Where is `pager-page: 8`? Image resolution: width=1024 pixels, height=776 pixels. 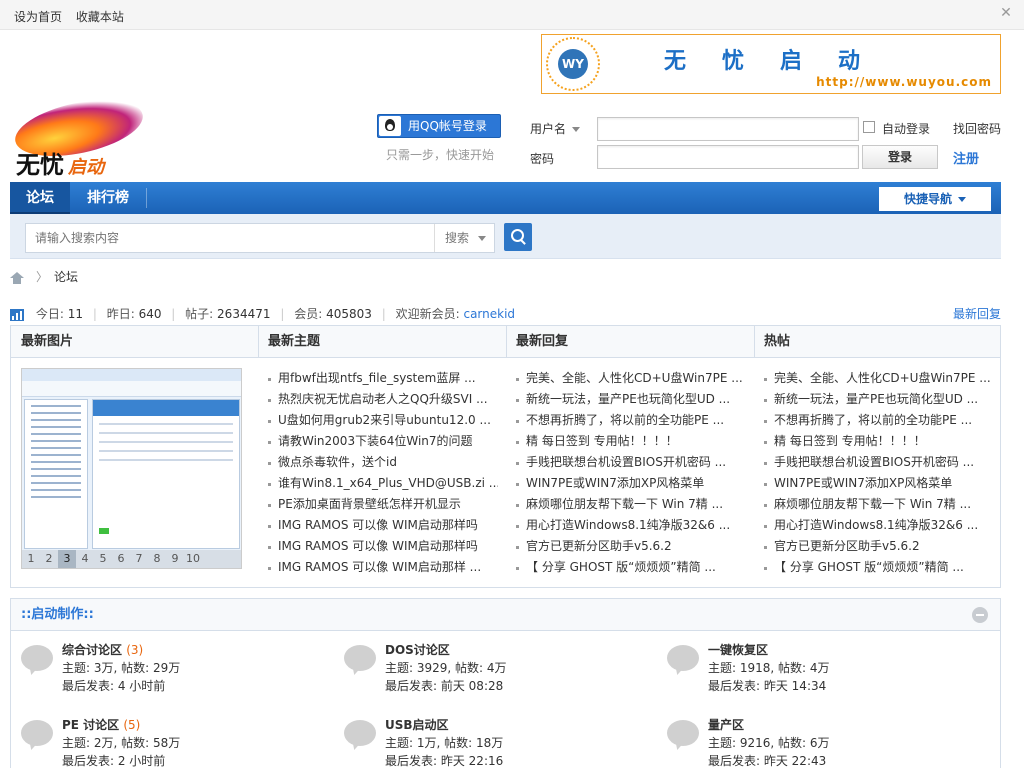
pager-page: 8 is located at coordinates (157, 559).